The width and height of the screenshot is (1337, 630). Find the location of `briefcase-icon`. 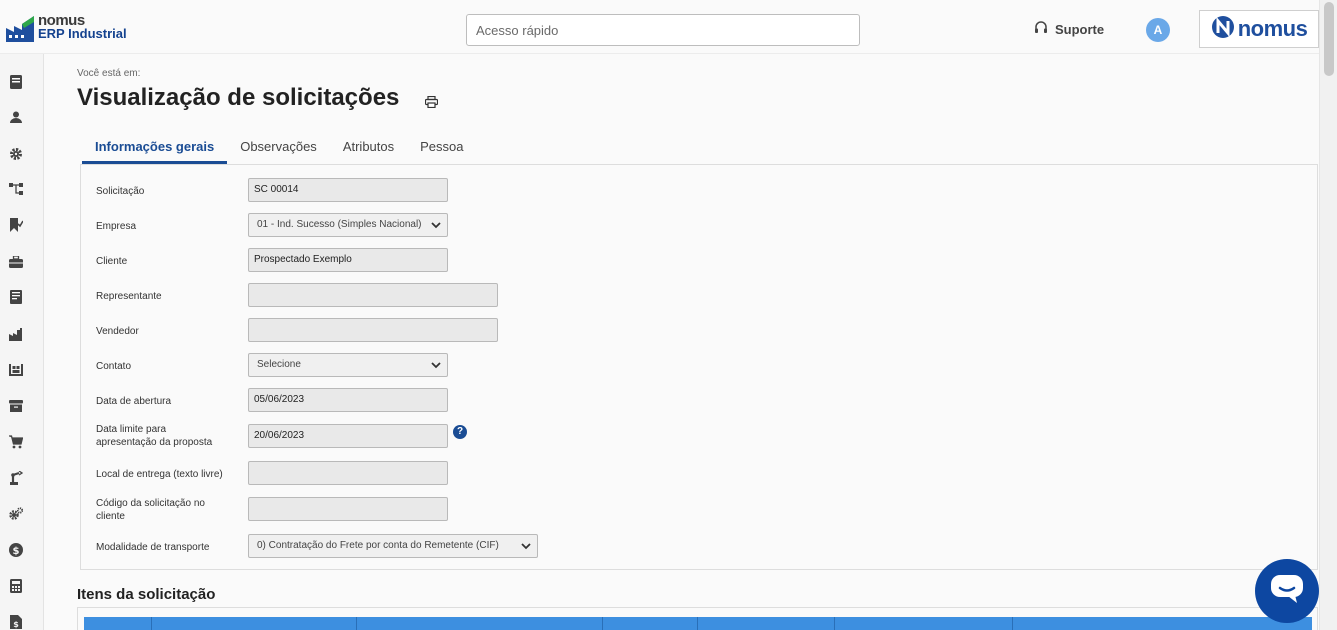

briefcase-icon is located at coordinates (16, 262).